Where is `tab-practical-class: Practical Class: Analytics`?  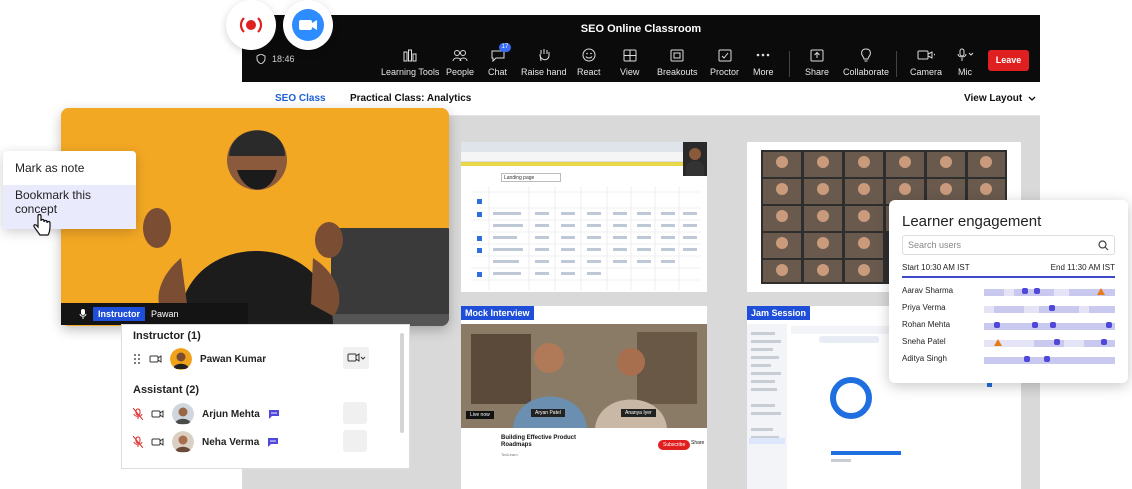 tab-practical-class: Practical Class: Analytics is located at coordinates (410, 98).